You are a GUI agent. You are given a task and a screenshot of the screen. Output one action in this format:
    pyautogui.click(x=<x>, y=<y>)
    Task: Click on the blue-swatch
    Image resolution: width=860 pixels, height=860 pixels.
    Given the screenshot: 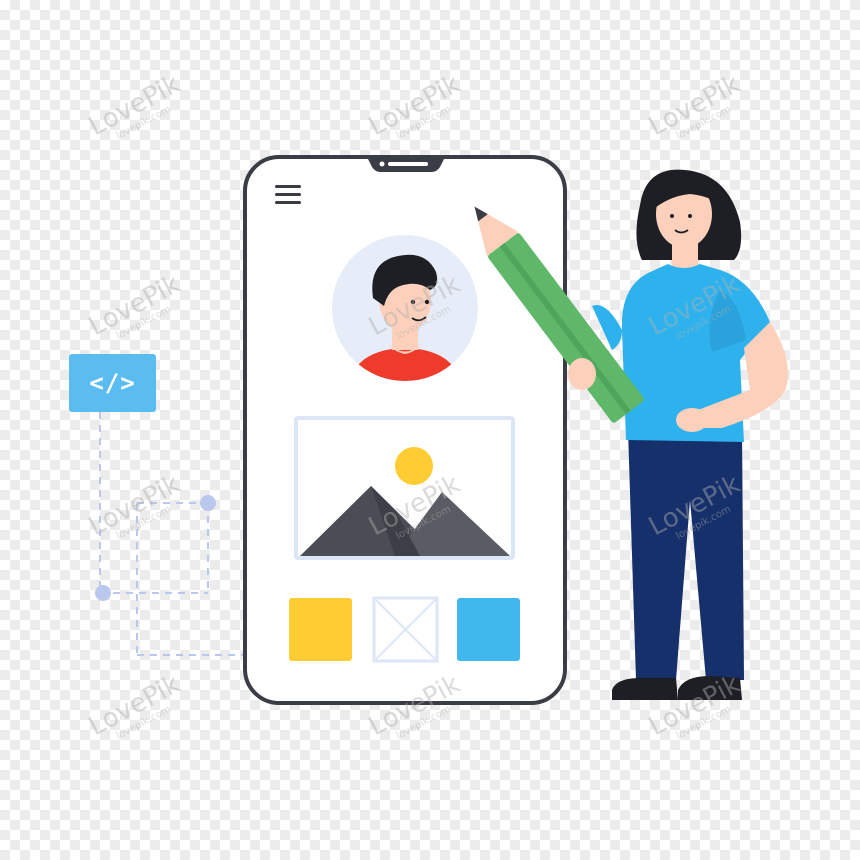 What is the action you would take?
    pyautogui.click(x=488, y=629)
    